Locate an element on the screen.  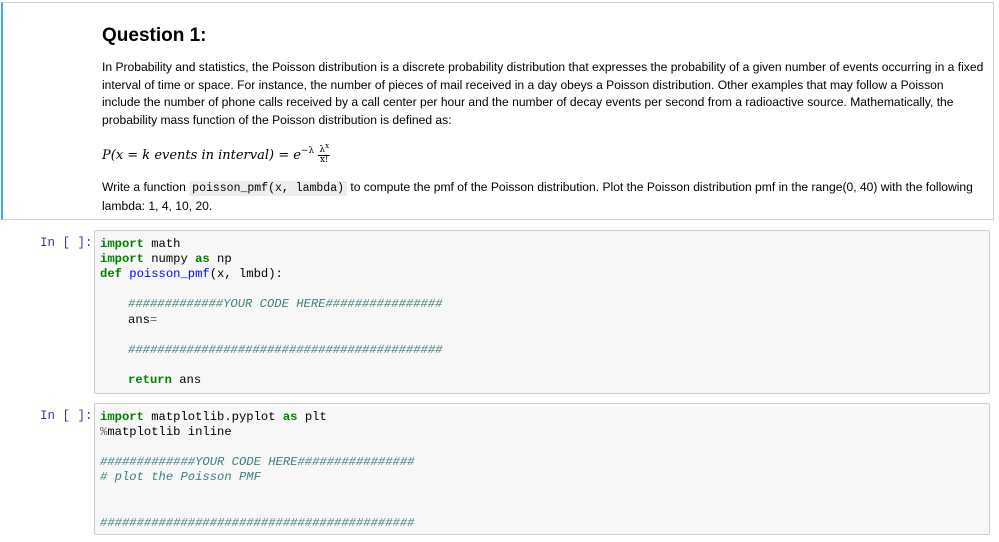
code-line: # plot the Poisson PMF is located at coordinates (180, 477).